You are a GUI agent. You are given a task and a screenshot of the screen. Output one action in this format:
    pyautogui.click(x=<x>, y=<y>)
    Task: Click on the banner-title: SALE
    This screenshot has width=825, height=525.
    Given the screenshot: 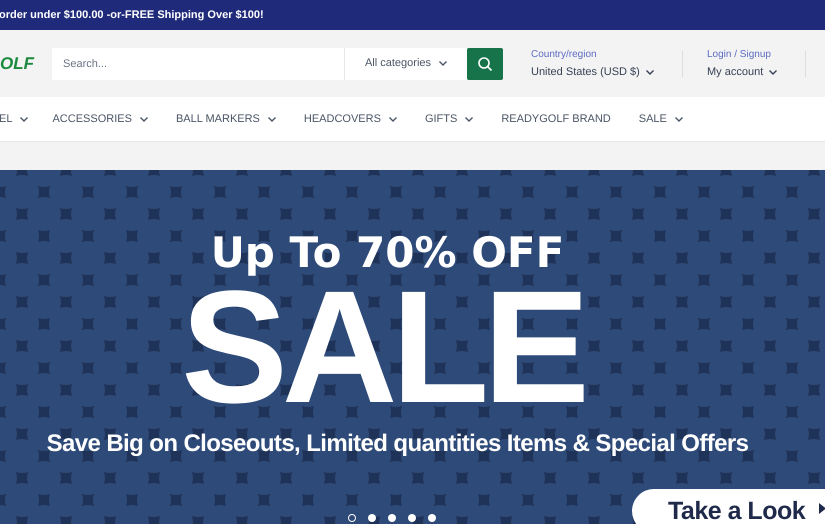 What is the action you would take?
    pyautogui.click(x=382, y=347)
    